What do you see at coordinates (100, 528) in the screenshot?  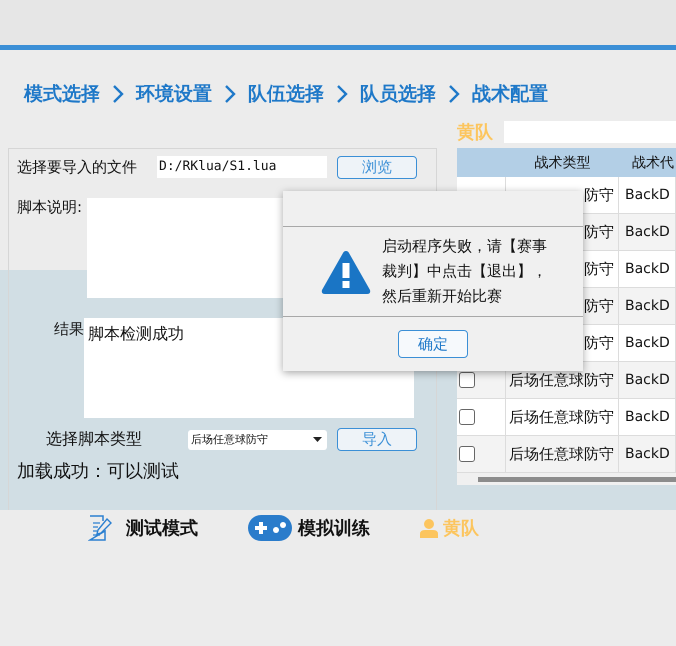 I see `document-pencil-icon` at bounding box center [100, 528].